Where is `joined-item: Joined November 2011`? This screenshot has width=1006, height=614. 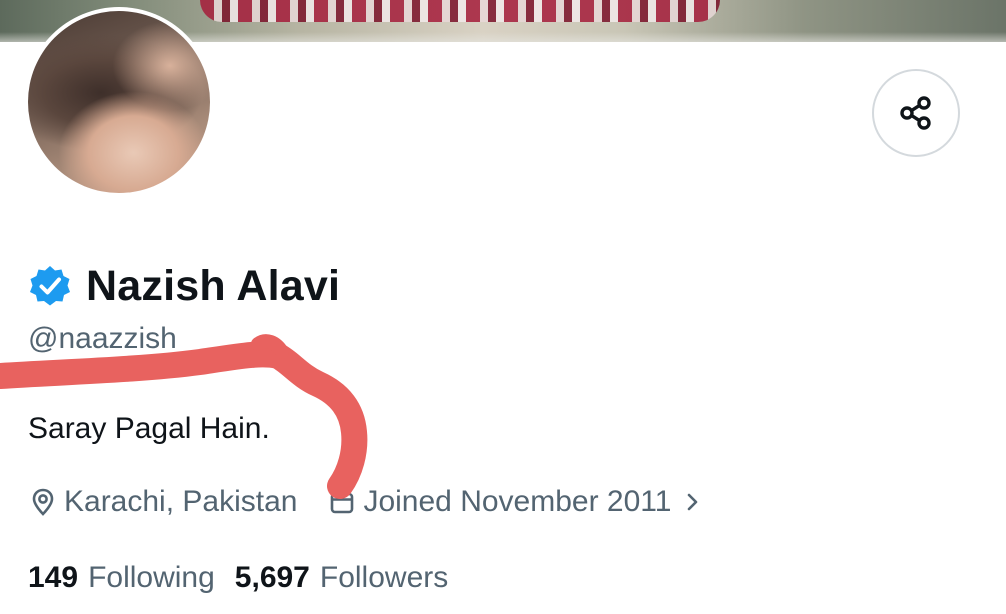
joined-item: Joined November 2011 is located at coordinates (517, 502).